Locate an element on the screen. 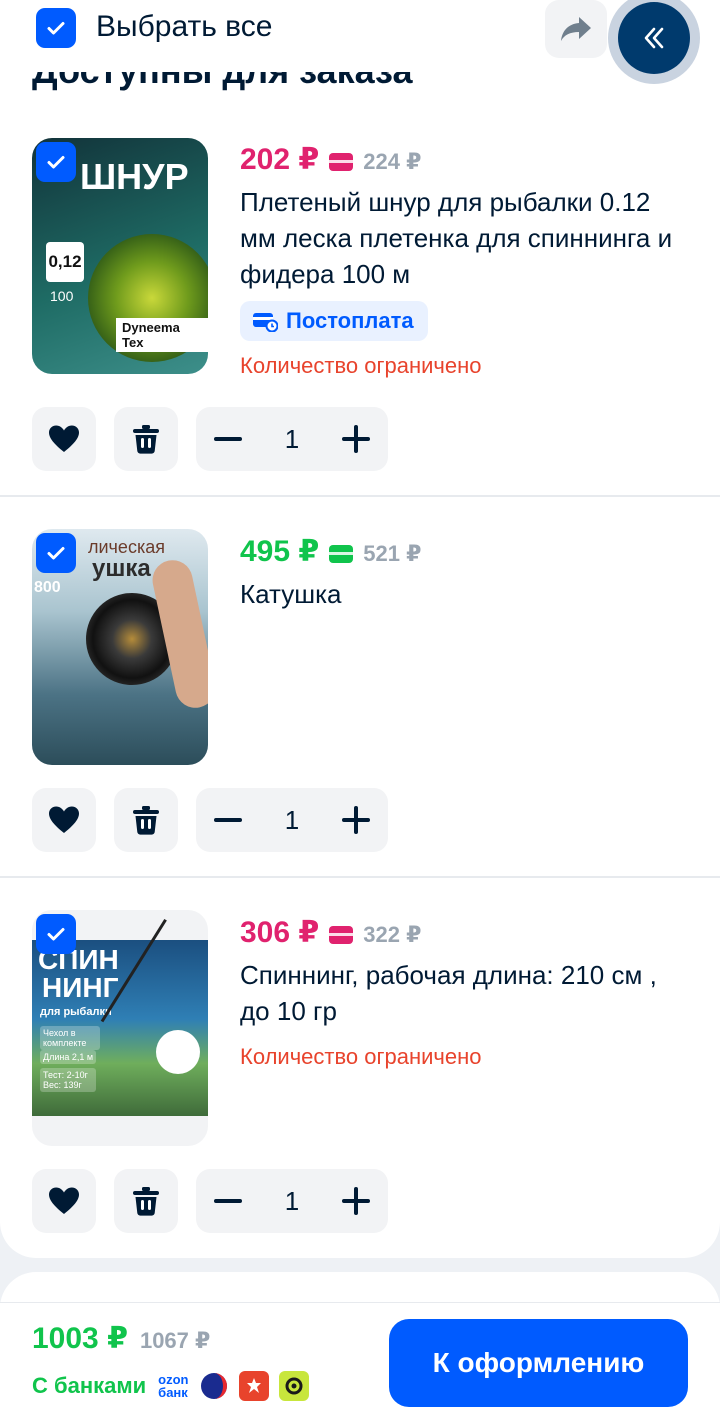 The height and width of the screenshot is (1424, 720). wallet-clock-icon is located at coordinates (265, 322).